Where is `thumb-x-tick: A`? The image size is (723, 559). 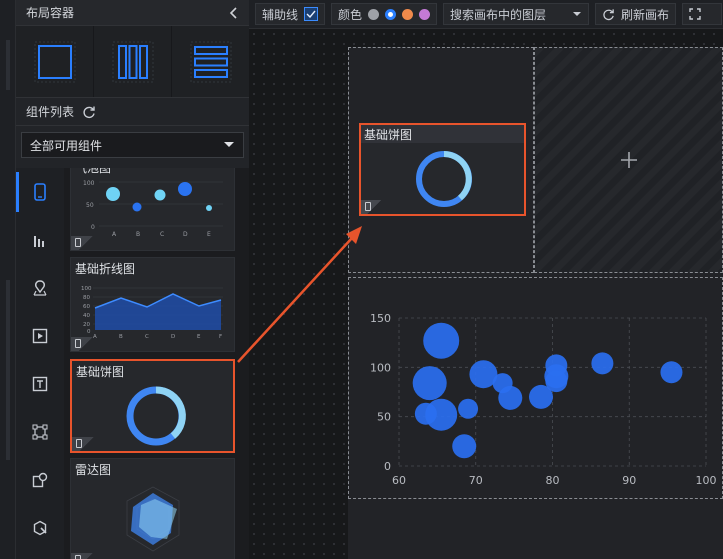
thumb-x-tick: A is located at coordinates (114, 234).